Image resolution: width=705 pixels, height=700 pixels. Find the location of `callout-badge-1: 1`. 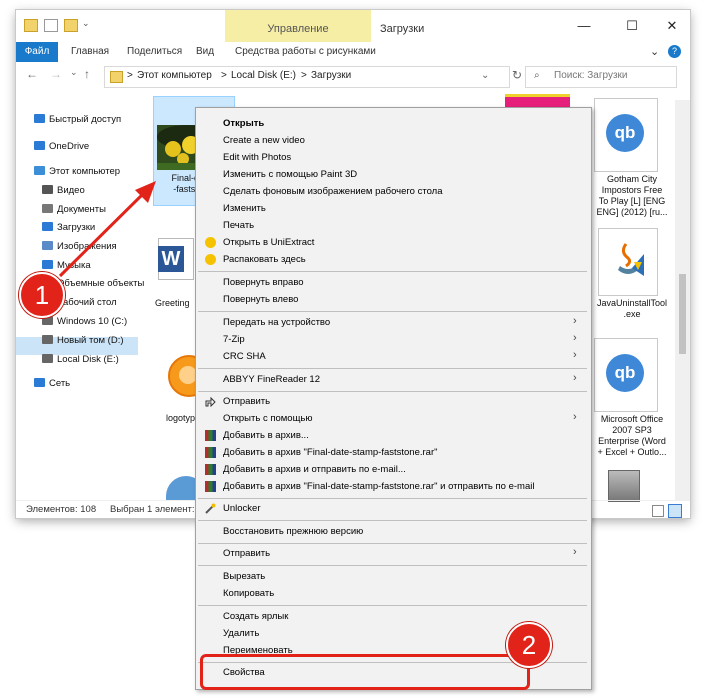

callout-badge-1: 1 is located at coordinates (42, 295).